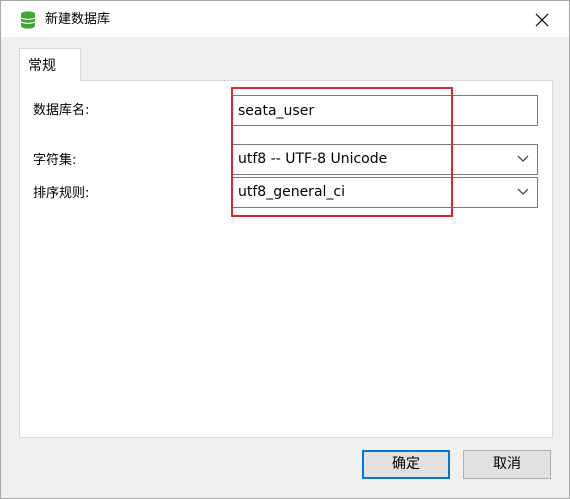 This screenshot has width=570, height=499. What do you see at coordinates (313, 159) in the screenshot?
I see `charset-value: utf8 -- UTF-8 Unicode` at bounding box center [313, 159].